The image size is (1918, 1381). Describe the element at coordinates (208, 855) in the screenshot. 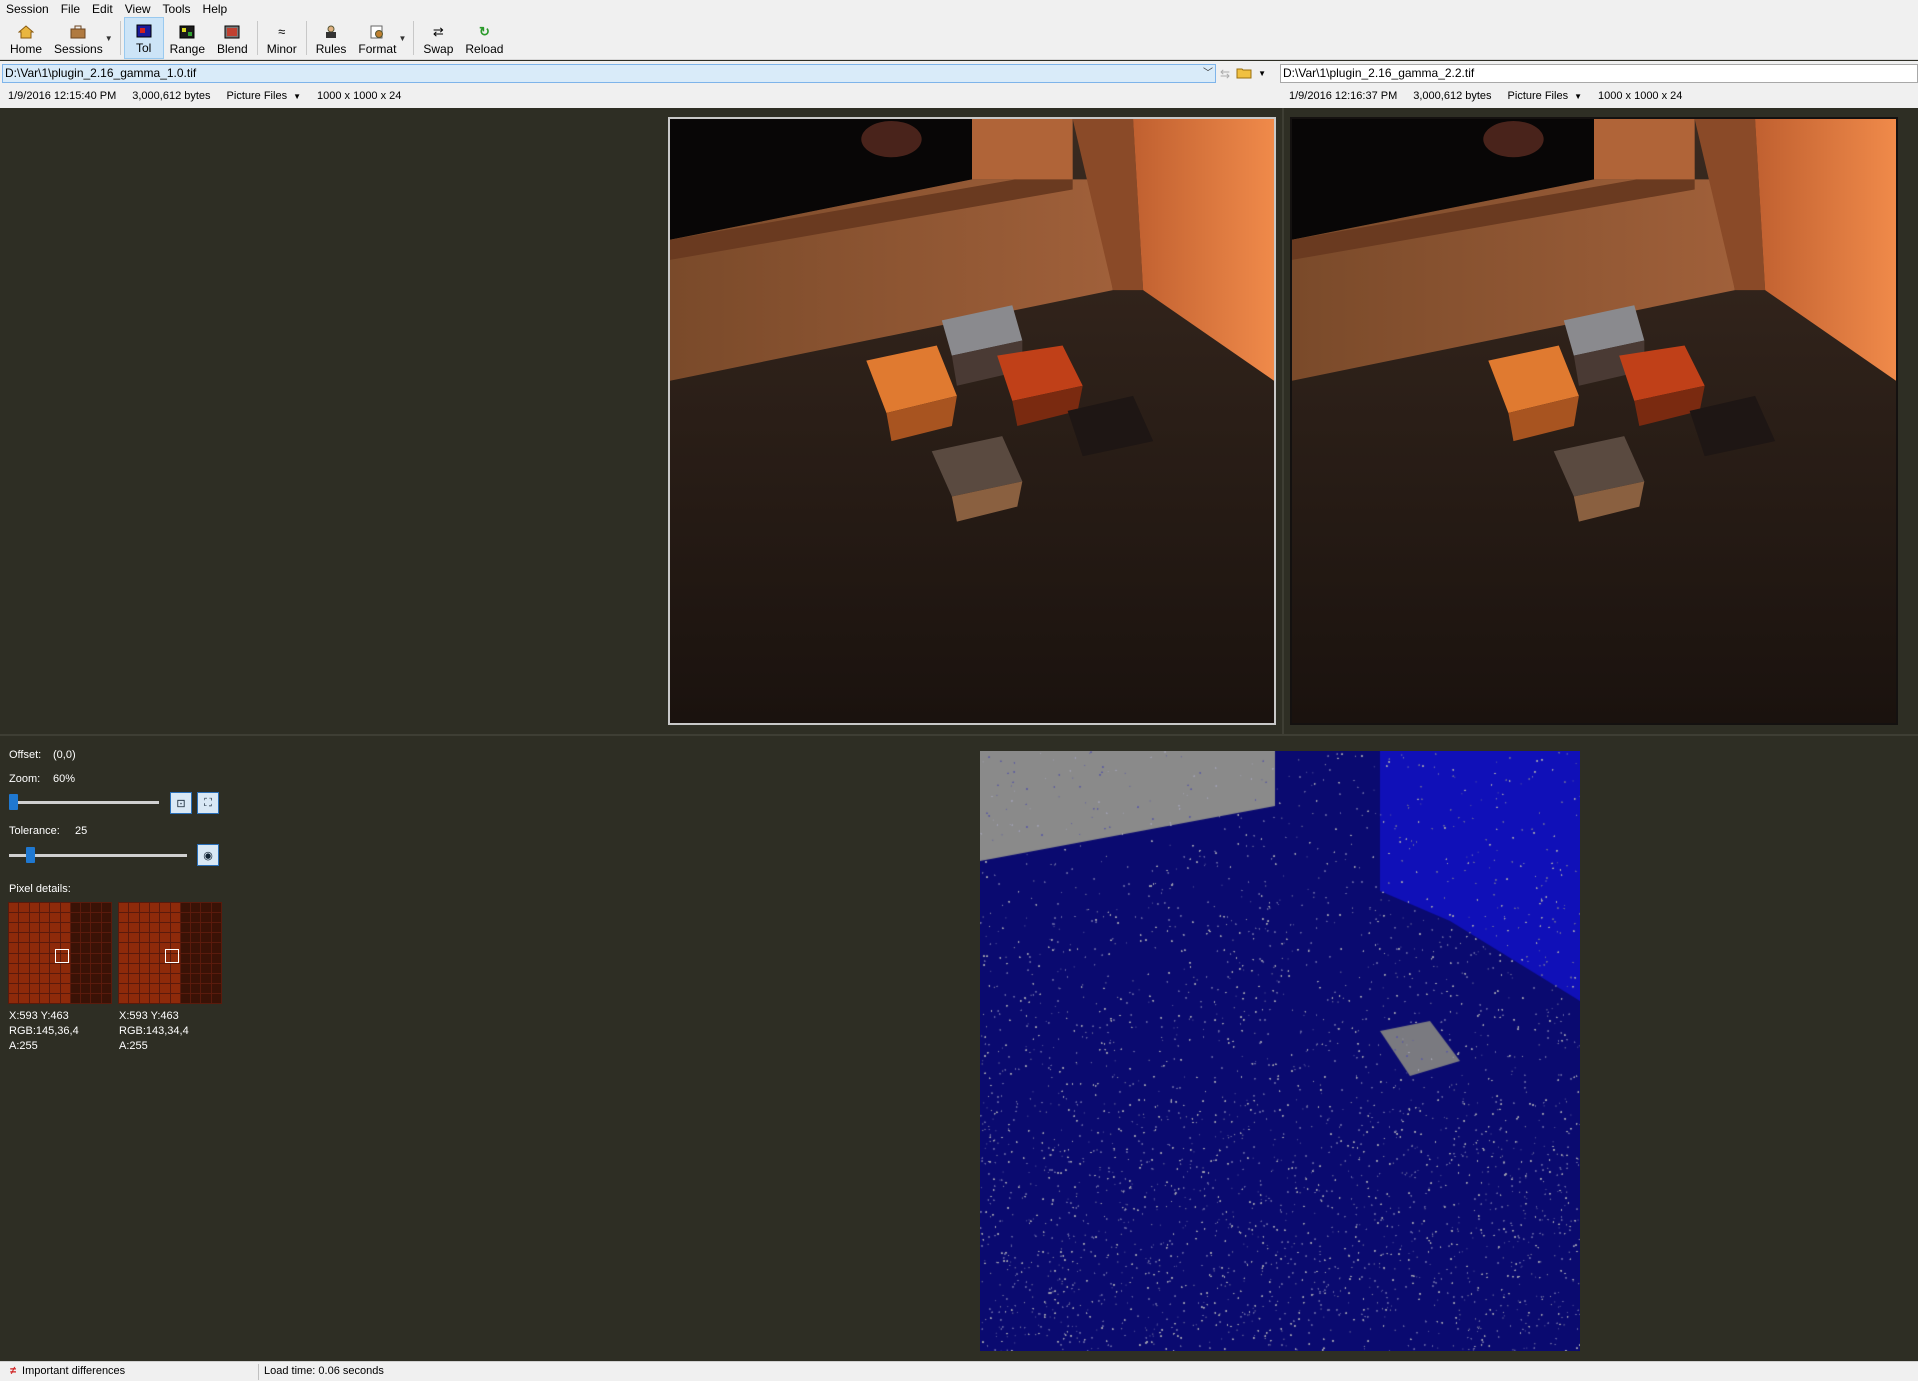

I see `tolerance-view-button: ◉` at that location.